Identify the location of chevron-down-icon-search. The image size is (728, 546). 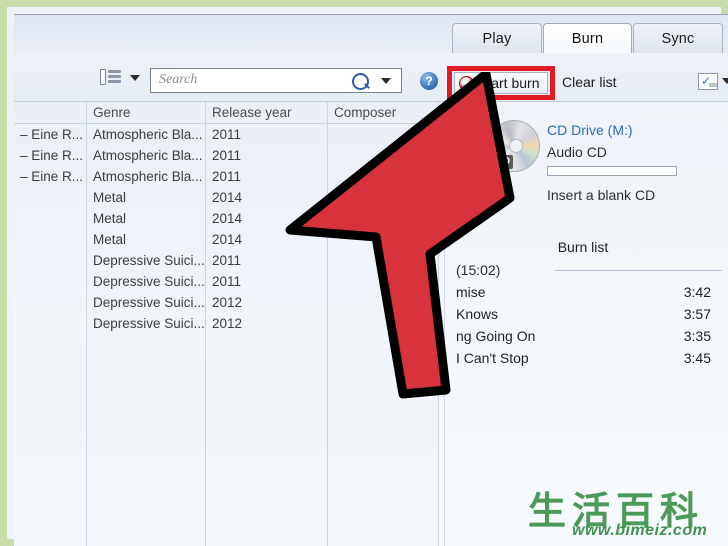
(386, 81).